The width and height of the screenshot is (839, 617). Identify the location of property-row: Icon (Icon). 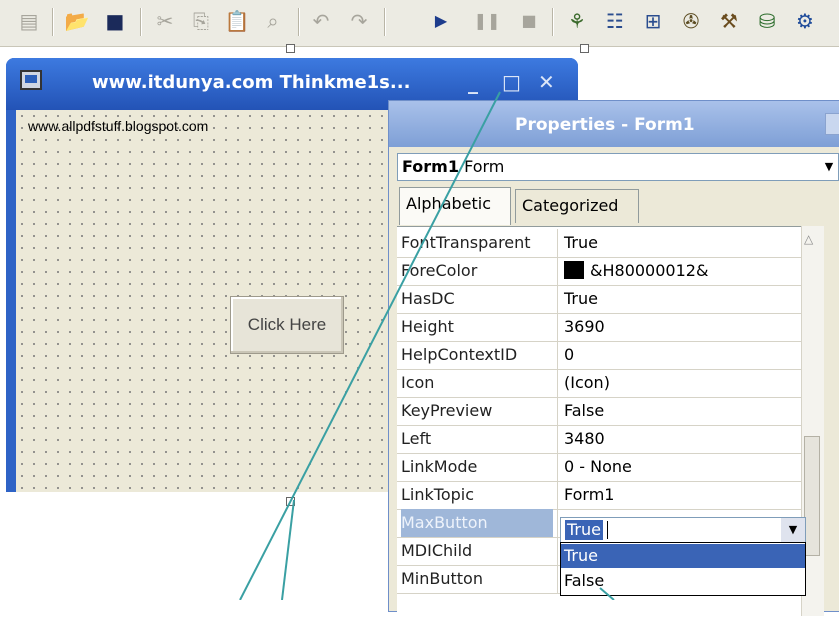
(609, 383).